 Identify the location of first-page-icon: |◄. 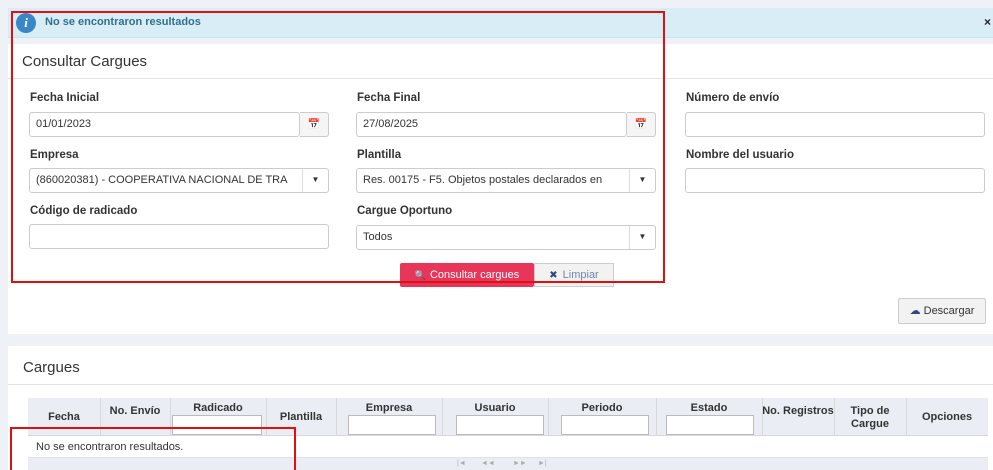
(461, 463).